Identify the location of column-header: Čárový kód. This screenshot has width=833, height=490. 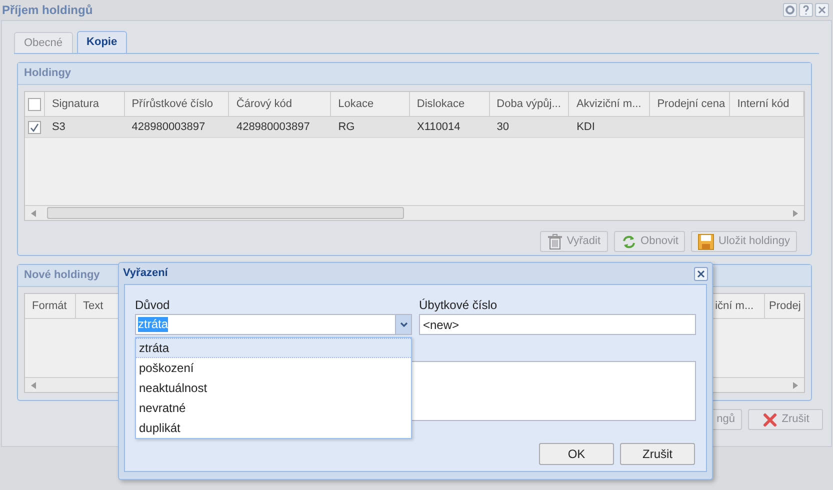
(280, 104).